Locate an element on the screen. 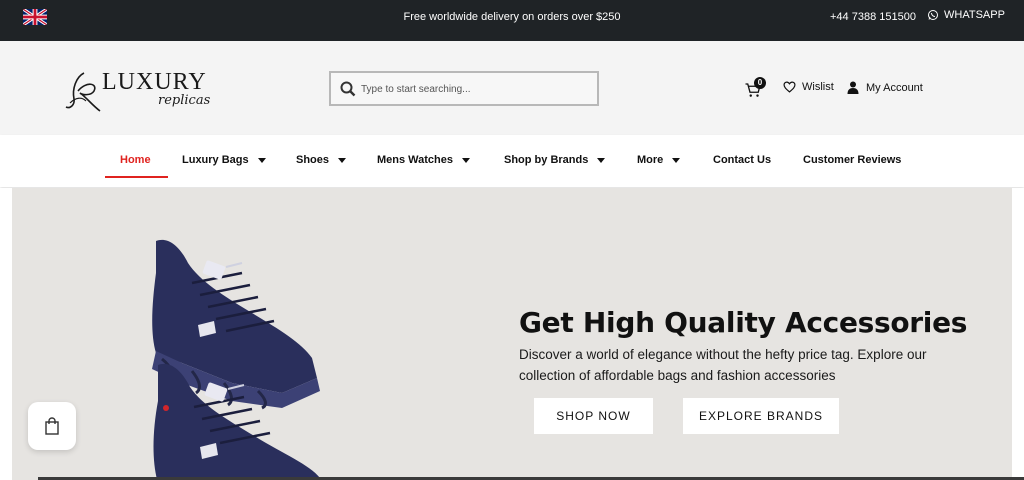 The width and height of the screenshot is (1024, 480). search-icon is located at coordinates (348, 89).